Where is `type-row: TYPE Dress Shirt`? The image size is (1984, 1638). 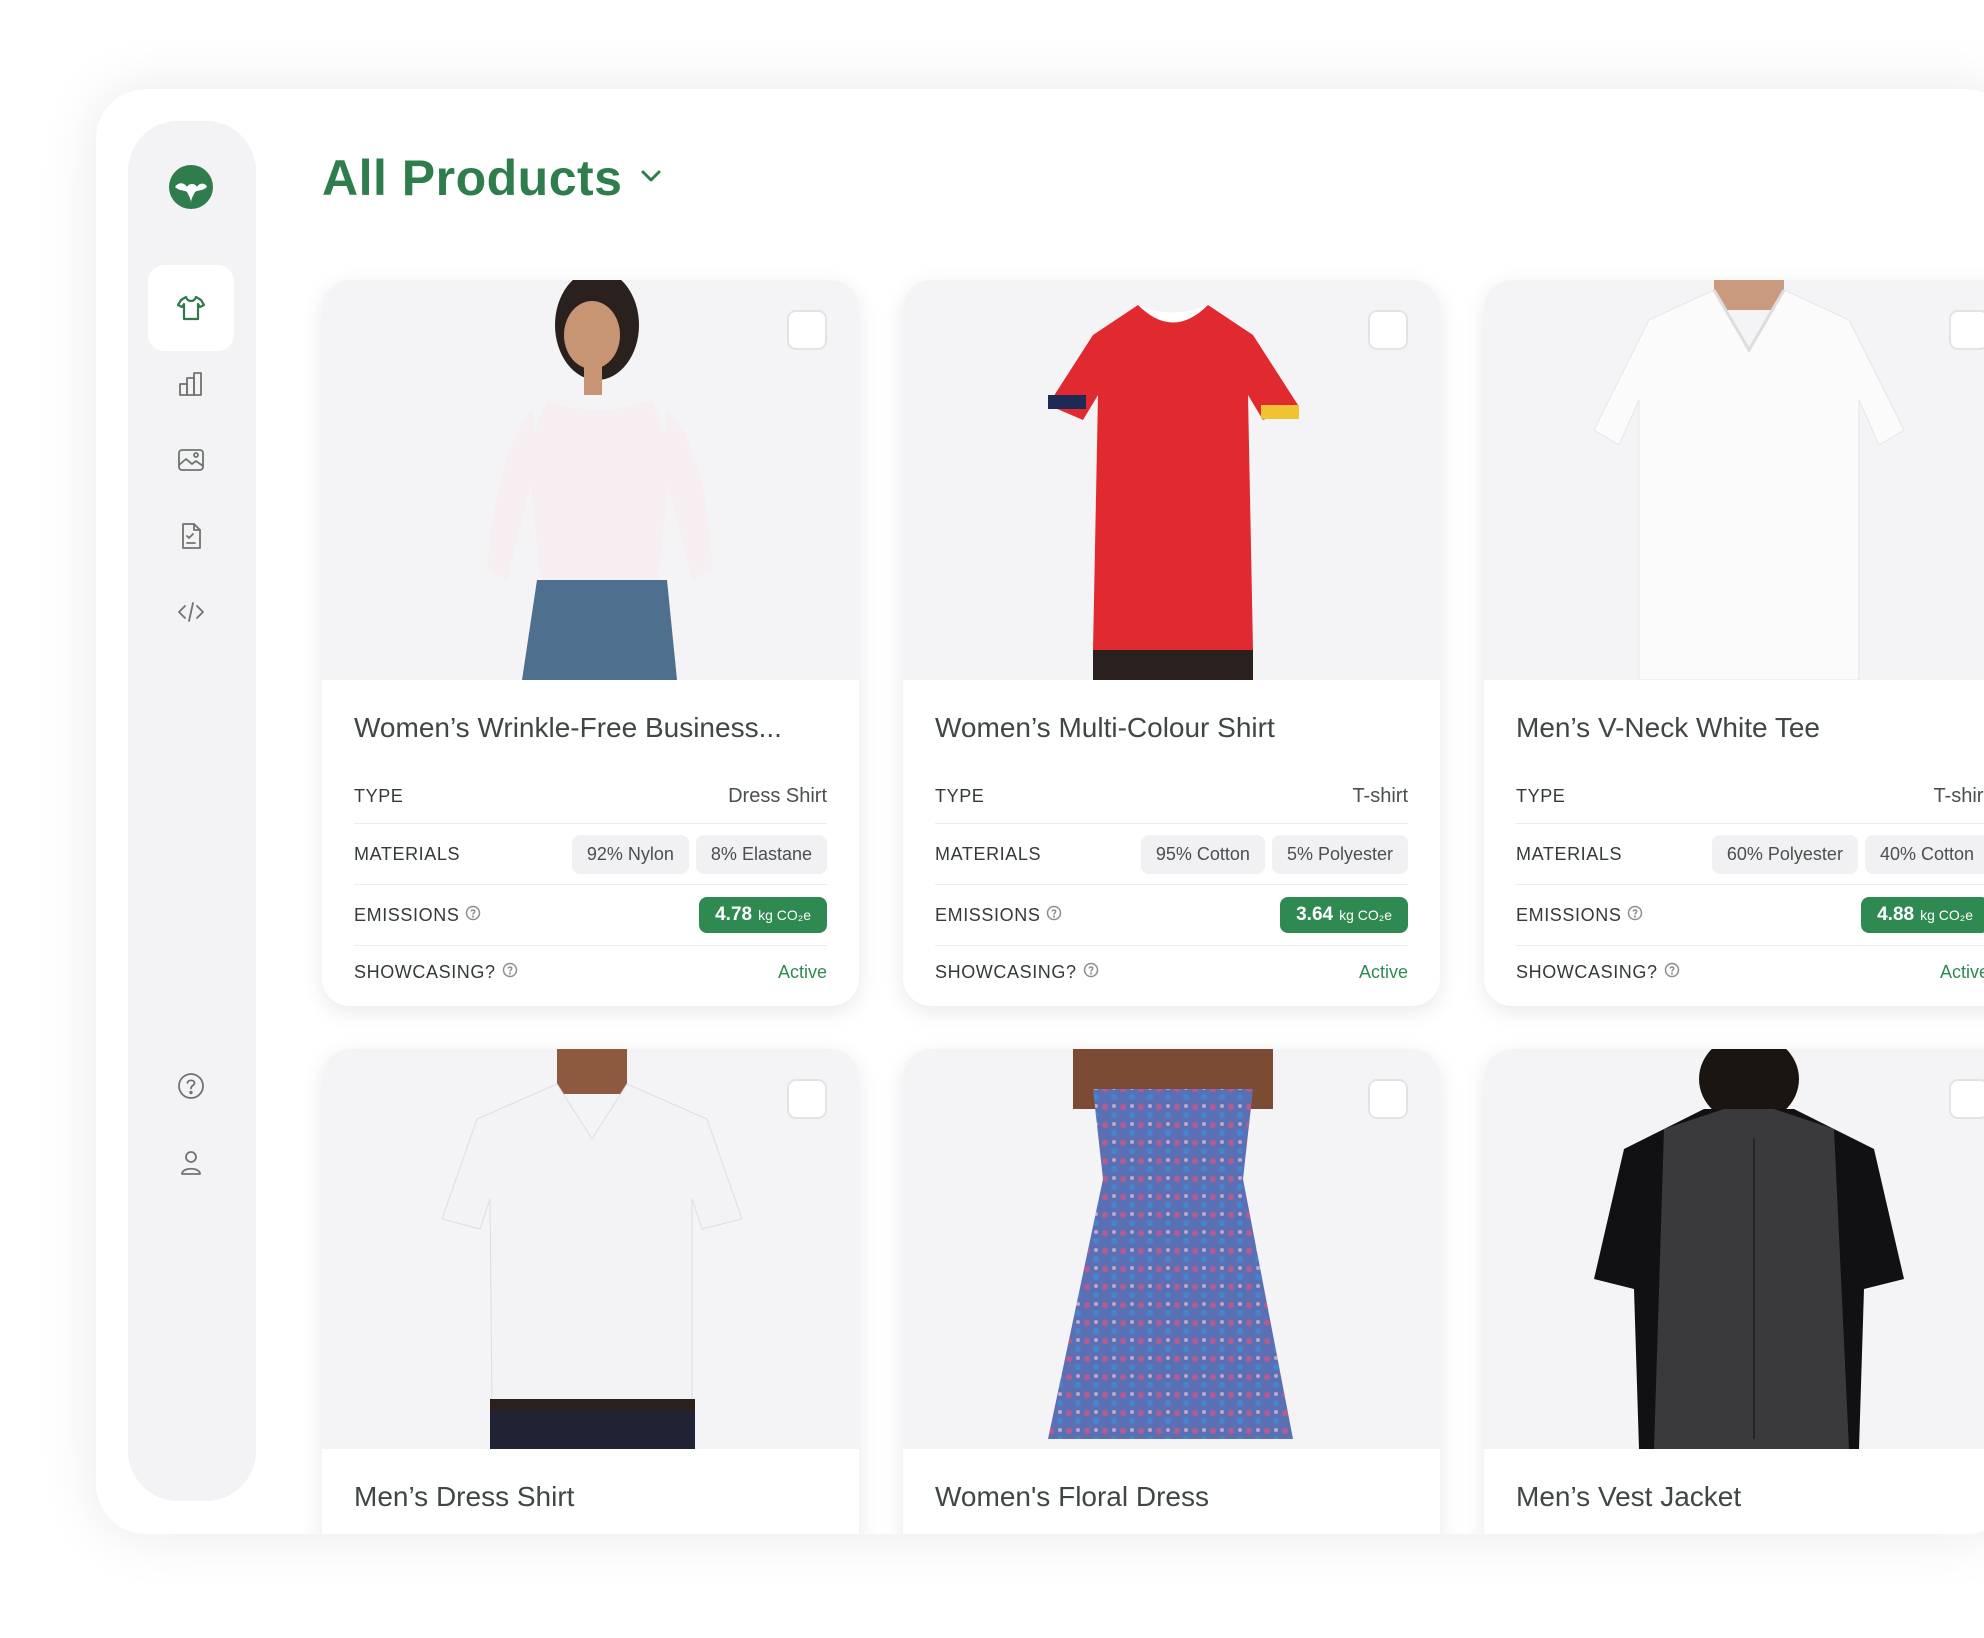 type-row: TYPE Dress Shirt is located at coordinates (590, 797).